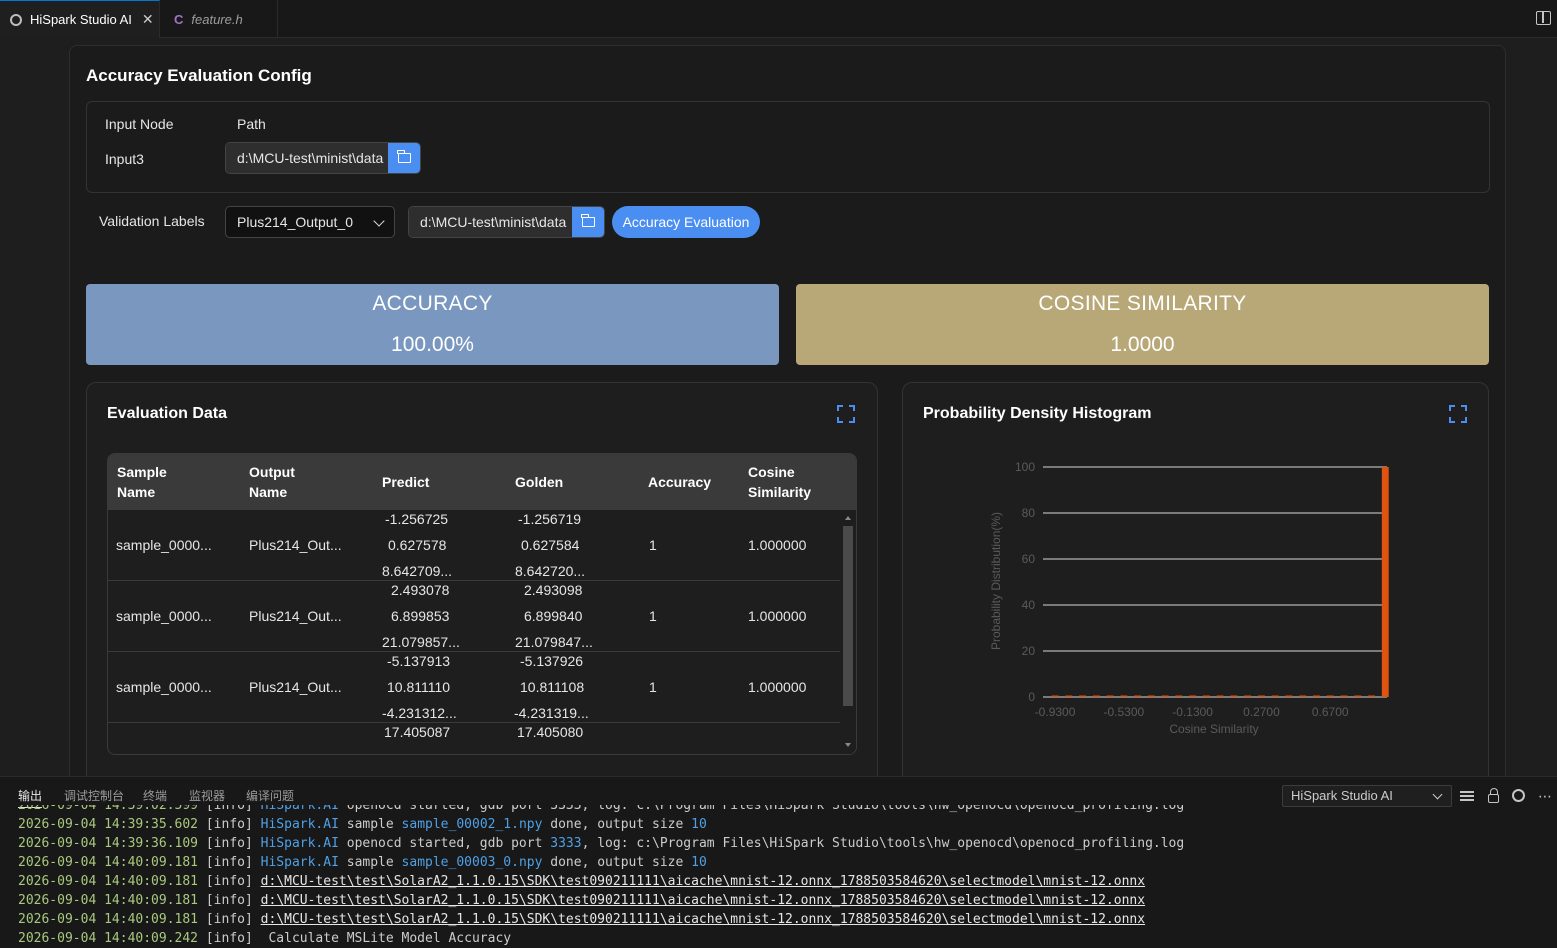  I want to click on panel-tab-monitor: 监视器, so click(207, 795).